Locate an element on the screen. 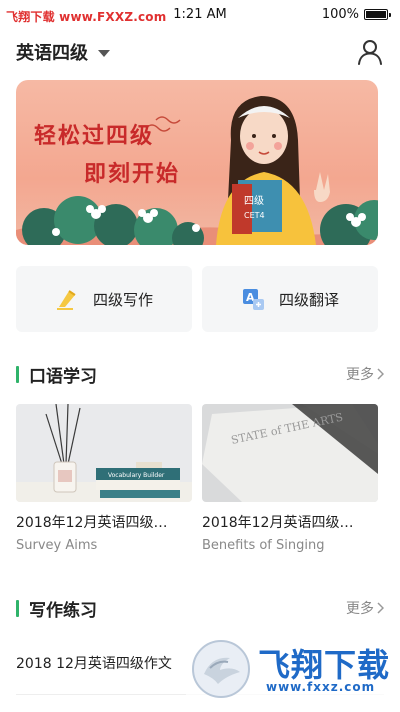  level-label: 英语四级 is located at coordinates (52, 53).